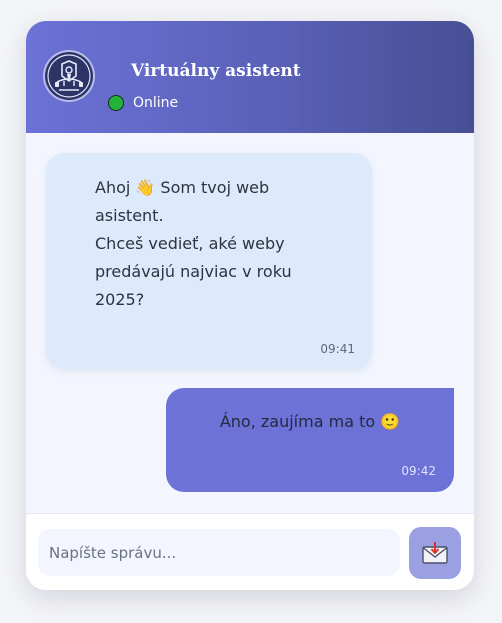 Image resolution: width=502 pixels, height=623 pixels. I want to click on user-message-time: 09:42, so click(418, 471).